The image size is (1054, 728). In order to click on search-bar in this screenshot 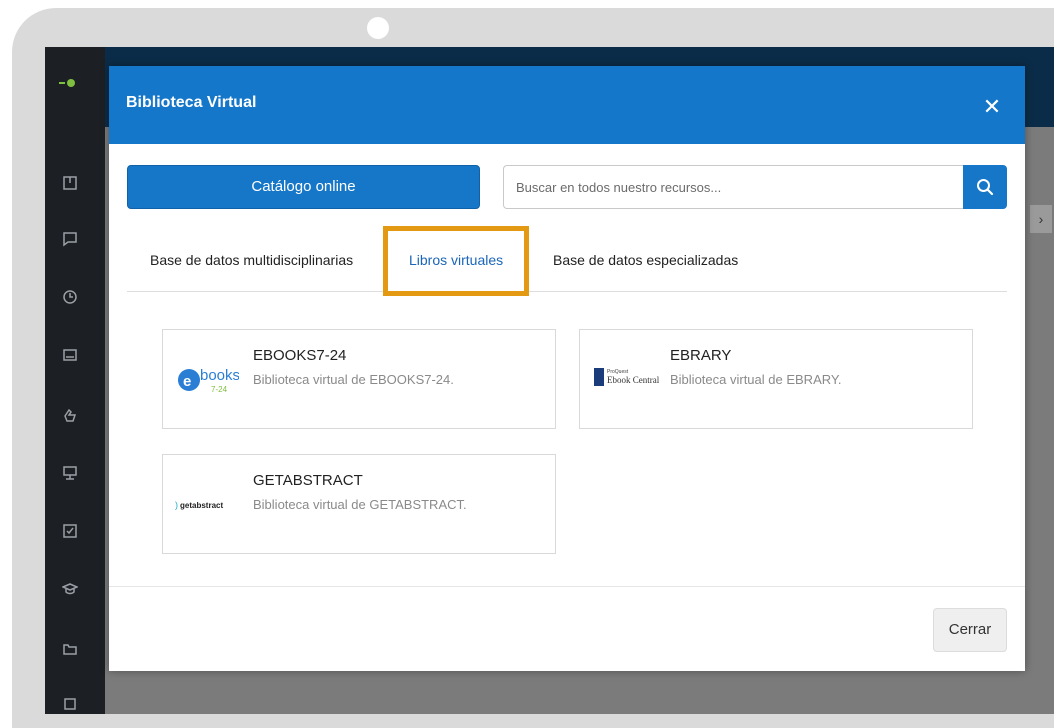, I will do `click(755, 187)`.